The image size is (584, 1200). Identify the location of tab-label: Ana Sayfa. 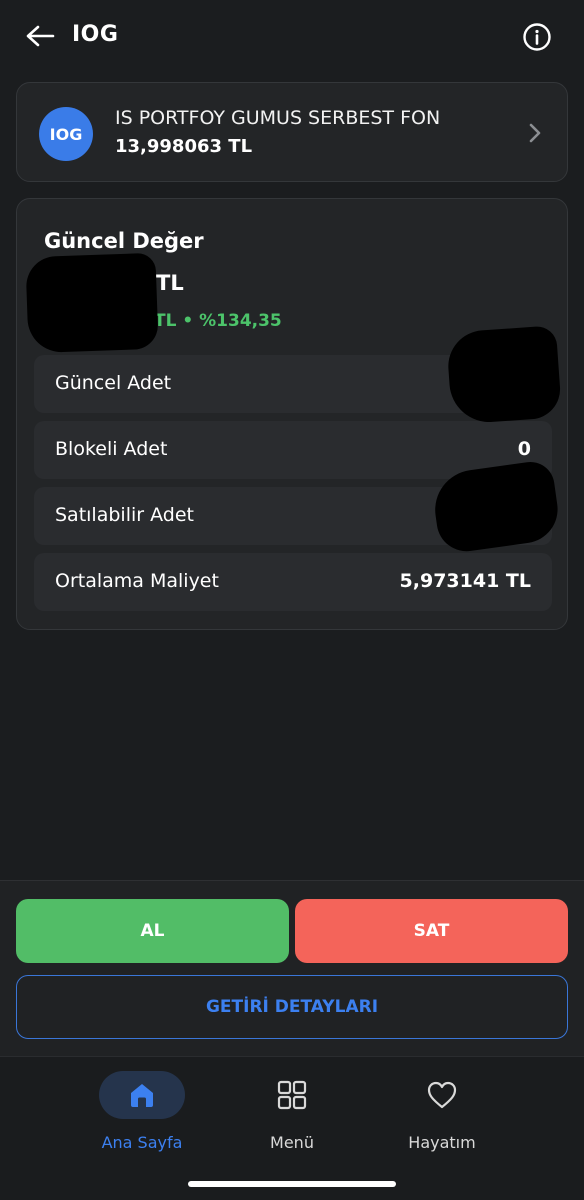
(142, 1142).